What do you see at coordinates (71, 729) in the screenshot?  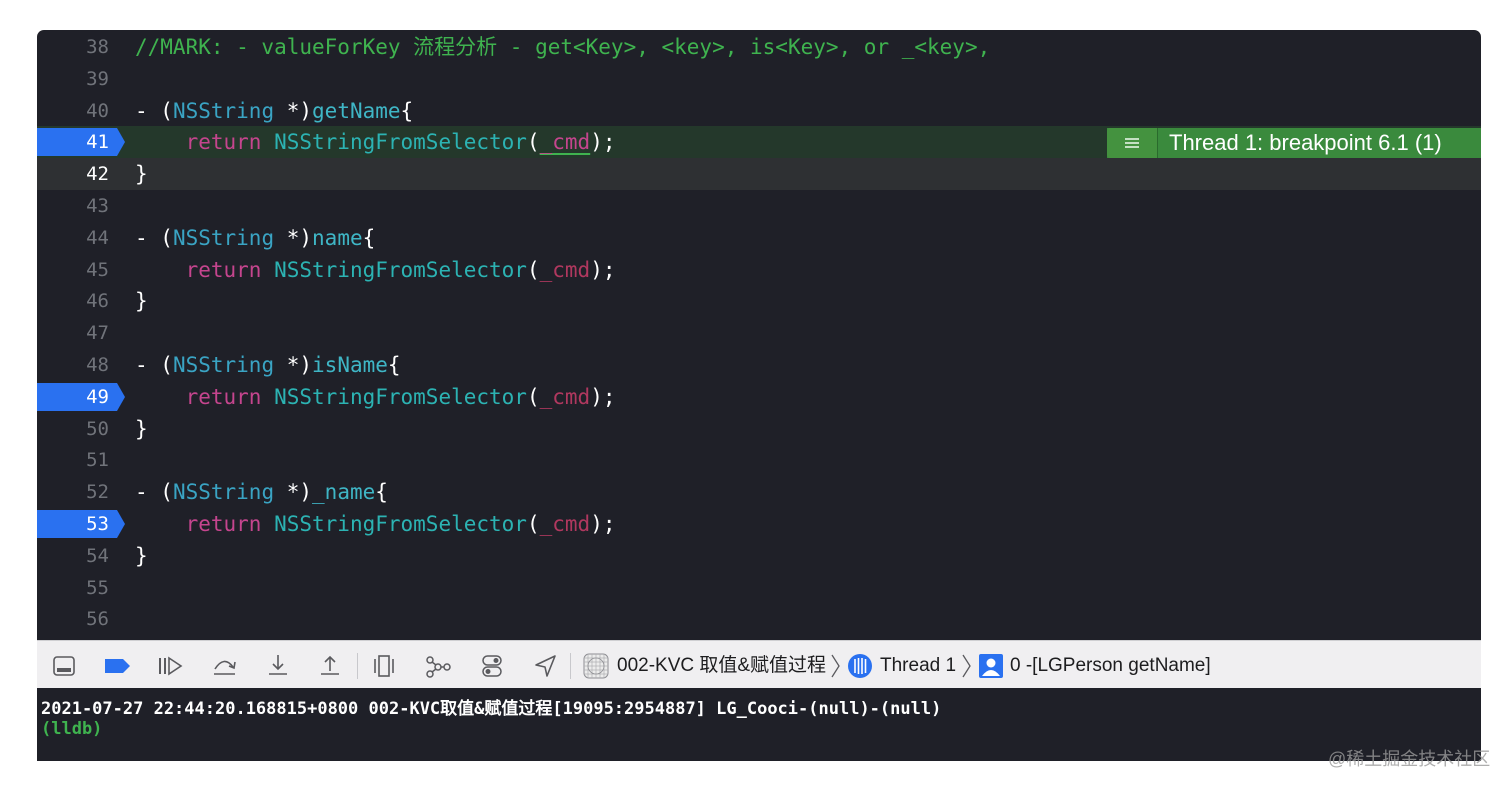 I see `lldb-prompt: (lldb)` at bounding box center [71, 729].